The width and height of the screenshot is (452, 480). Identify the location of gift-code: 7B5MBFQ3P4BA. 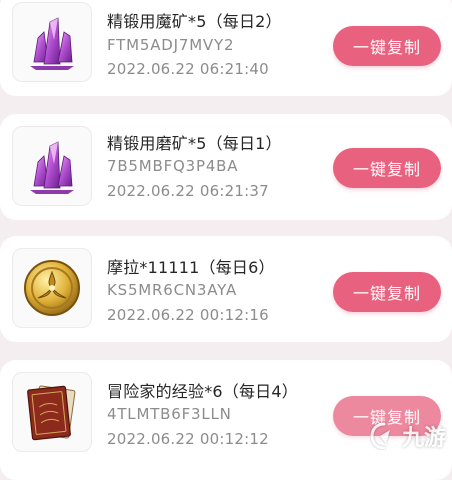
(173, 166).